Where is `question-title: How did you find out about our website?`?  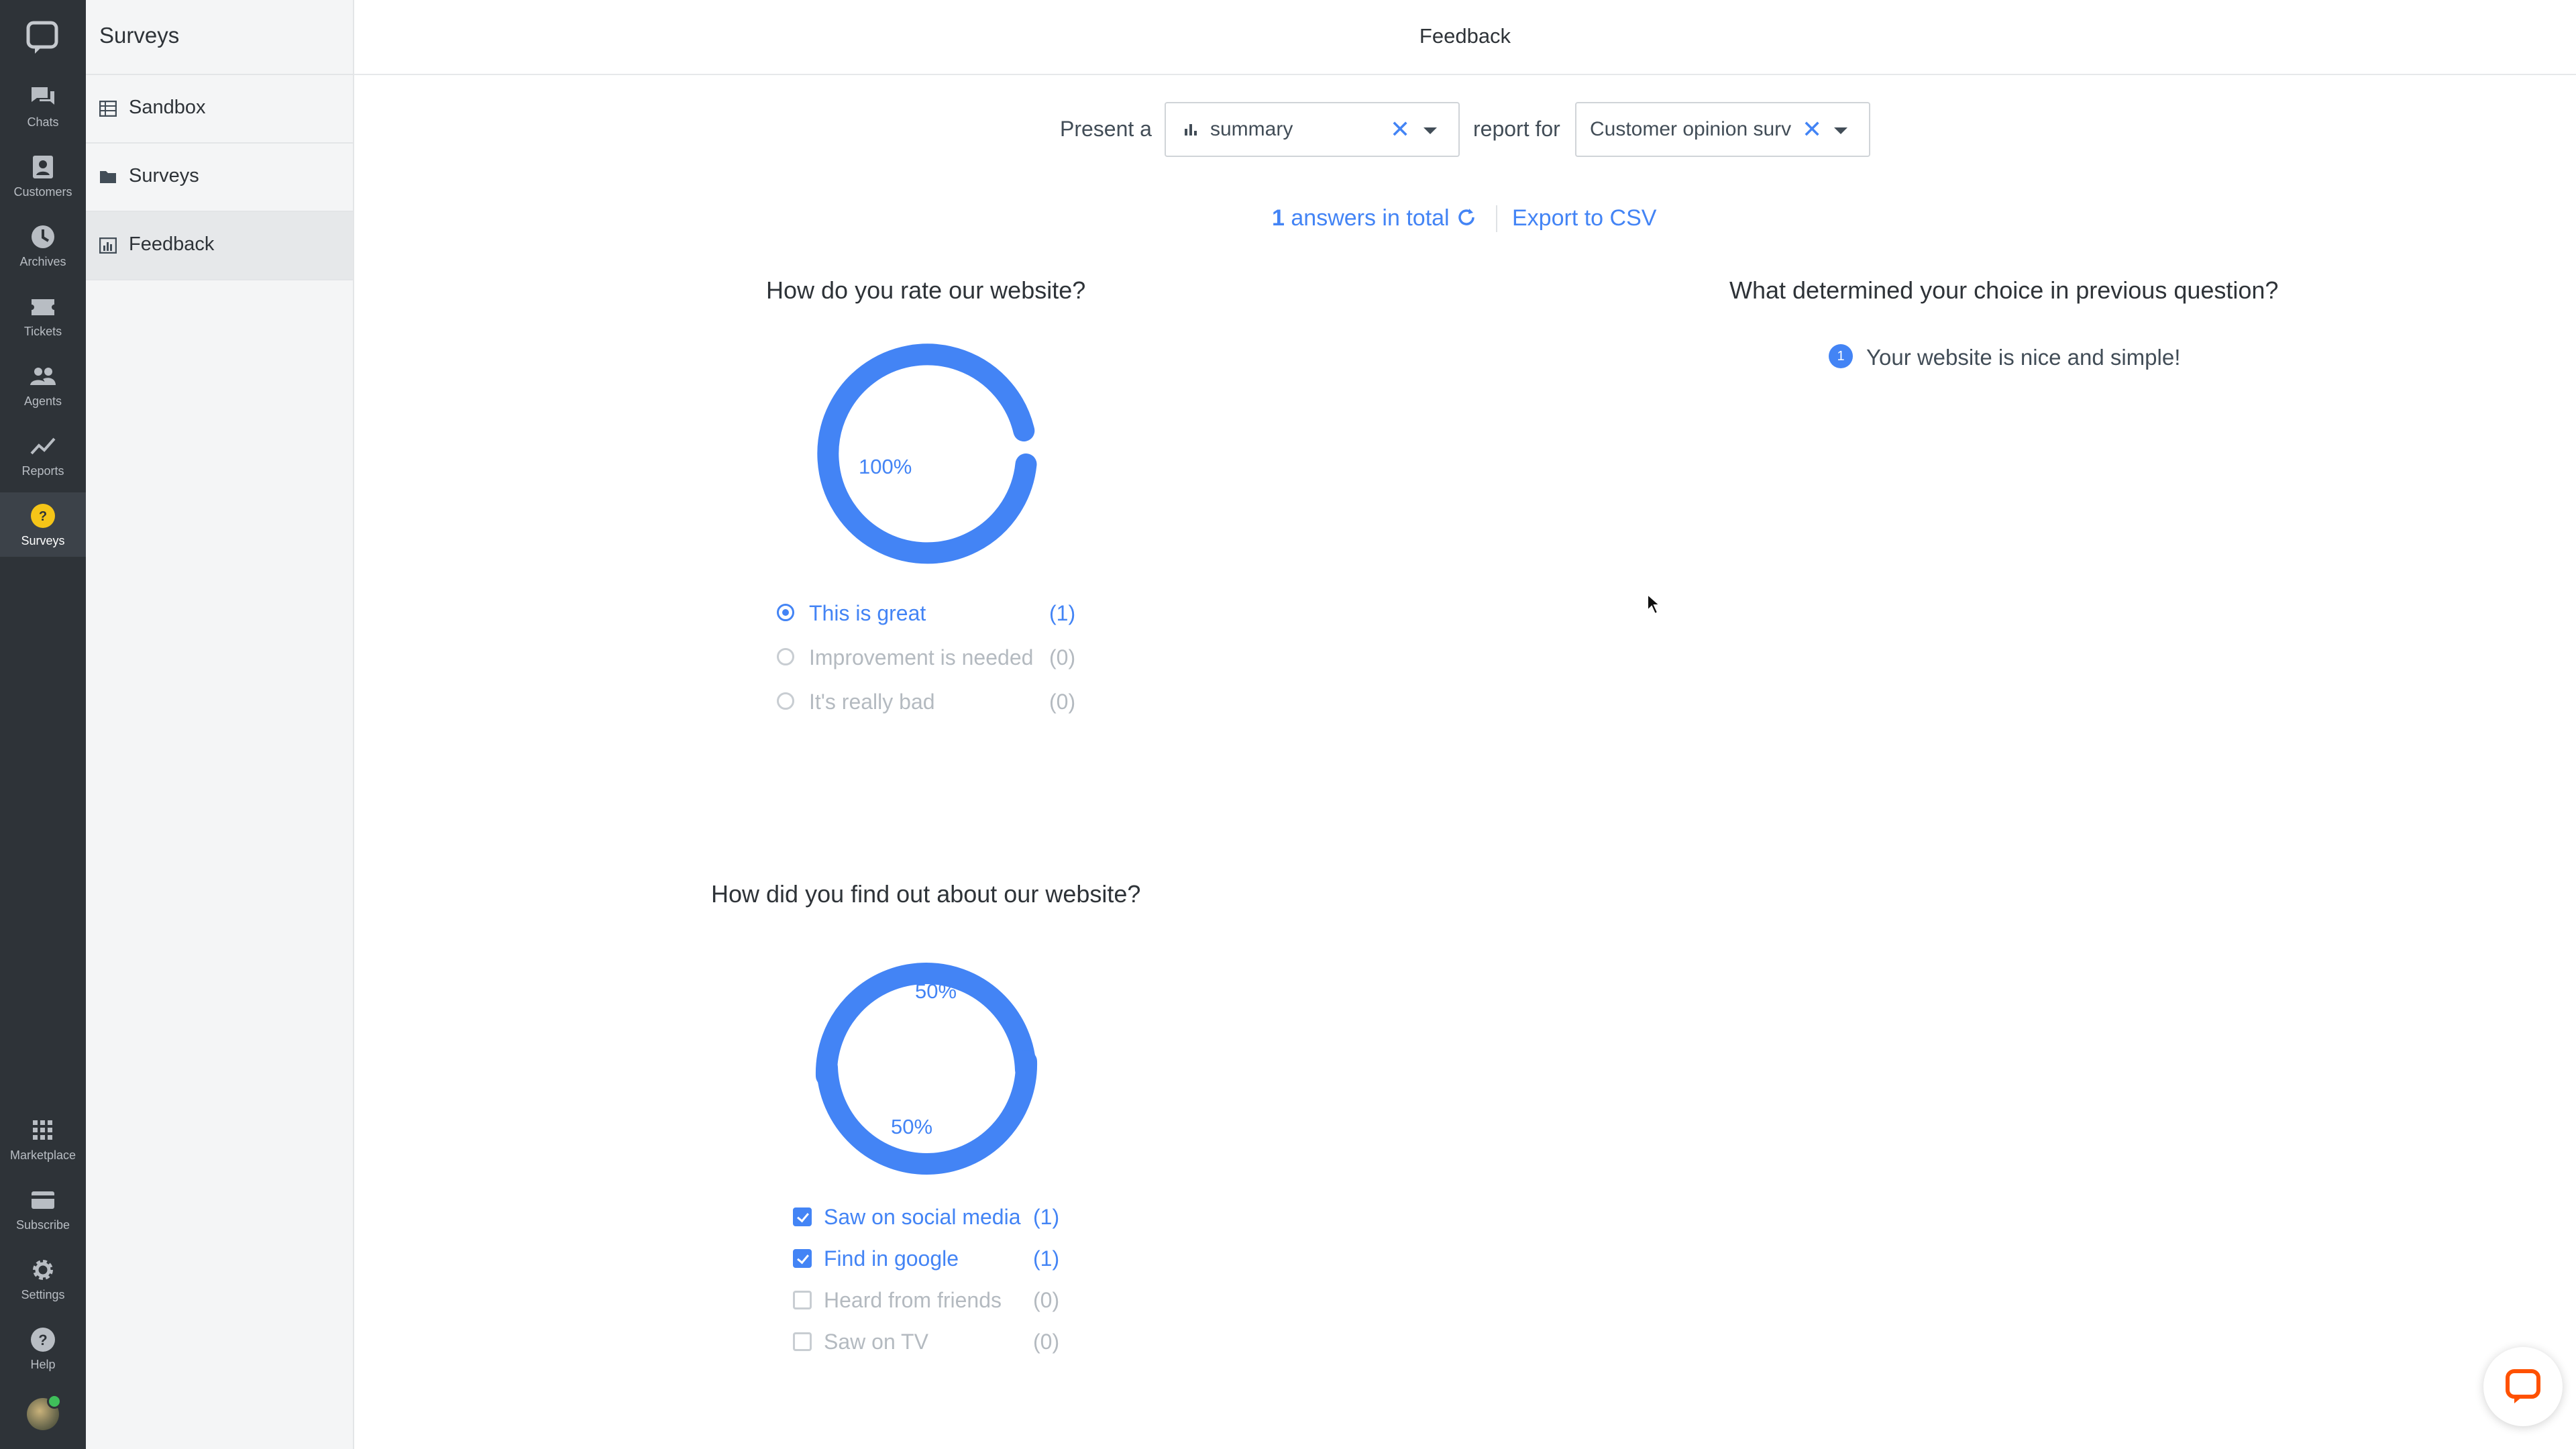 question-title: How did you find out about our website? is located at coordinates (926, 894).